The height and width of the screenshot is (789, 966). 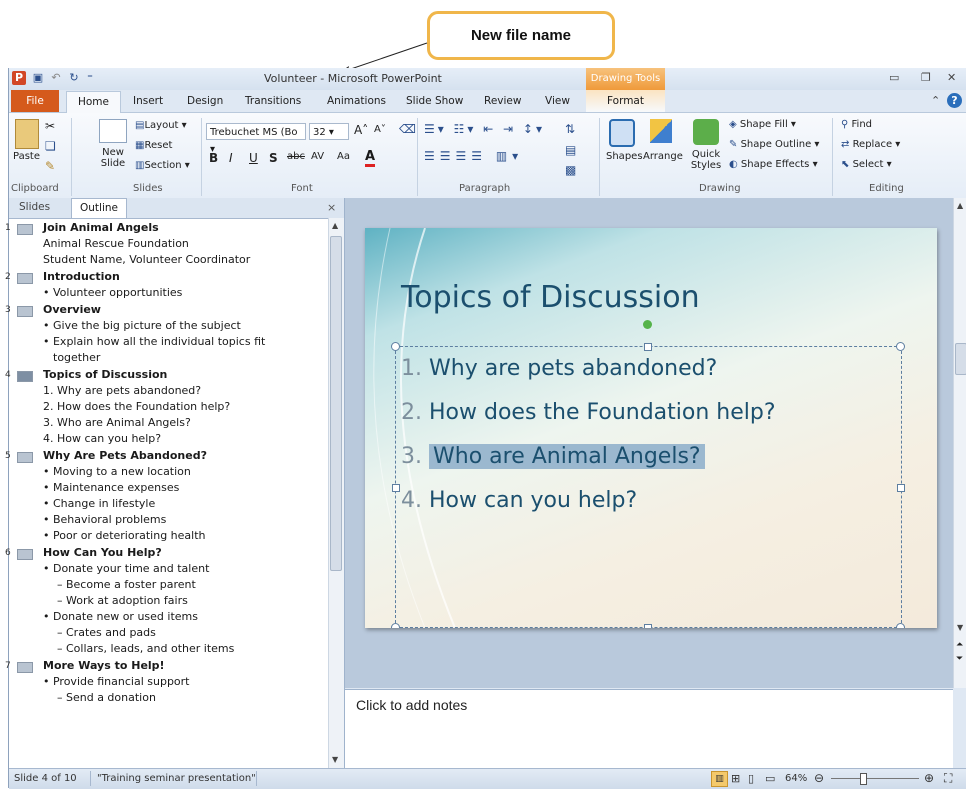 What do you see at coordinates (317, 156) in the screenshot?
I see `char-spacing-button: AV` at bounding box center [317, 156].